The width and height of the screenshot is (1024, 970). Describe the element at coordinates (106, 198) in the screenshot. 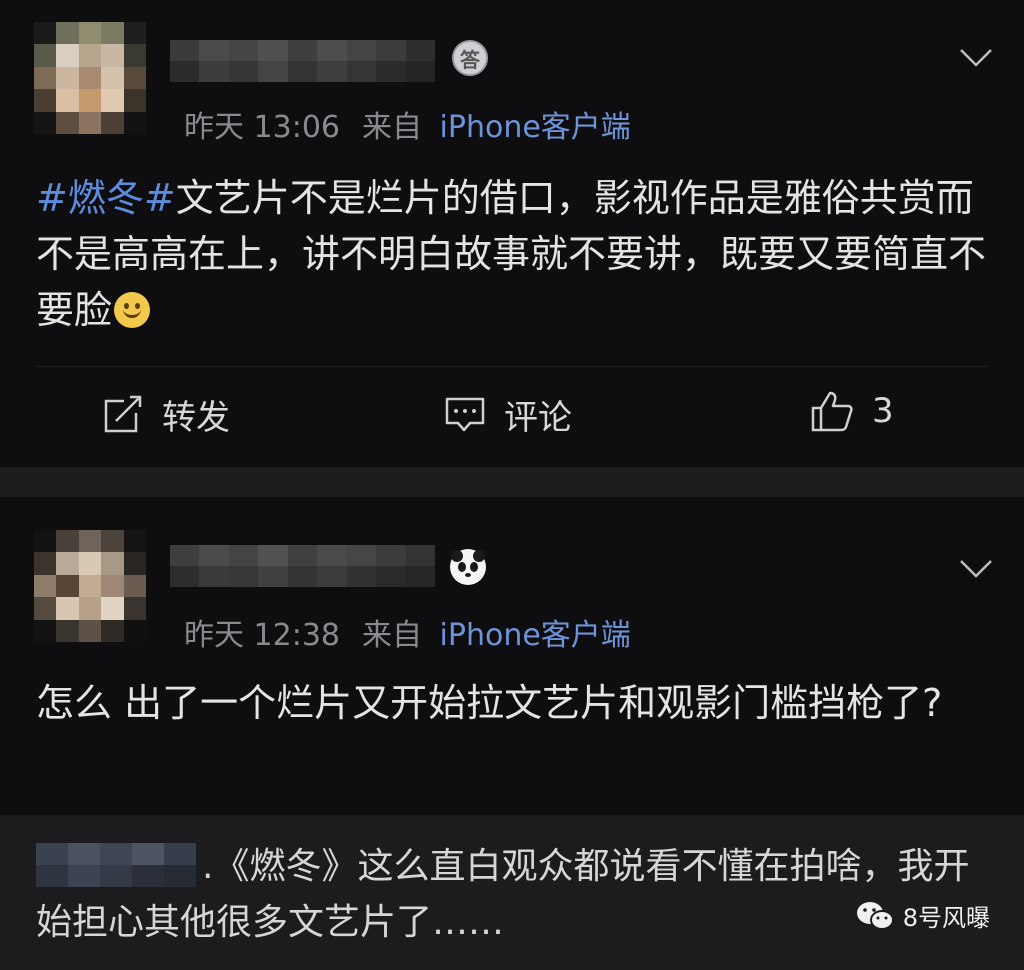

I see `hashtag-link: #燃冬#` at that location.